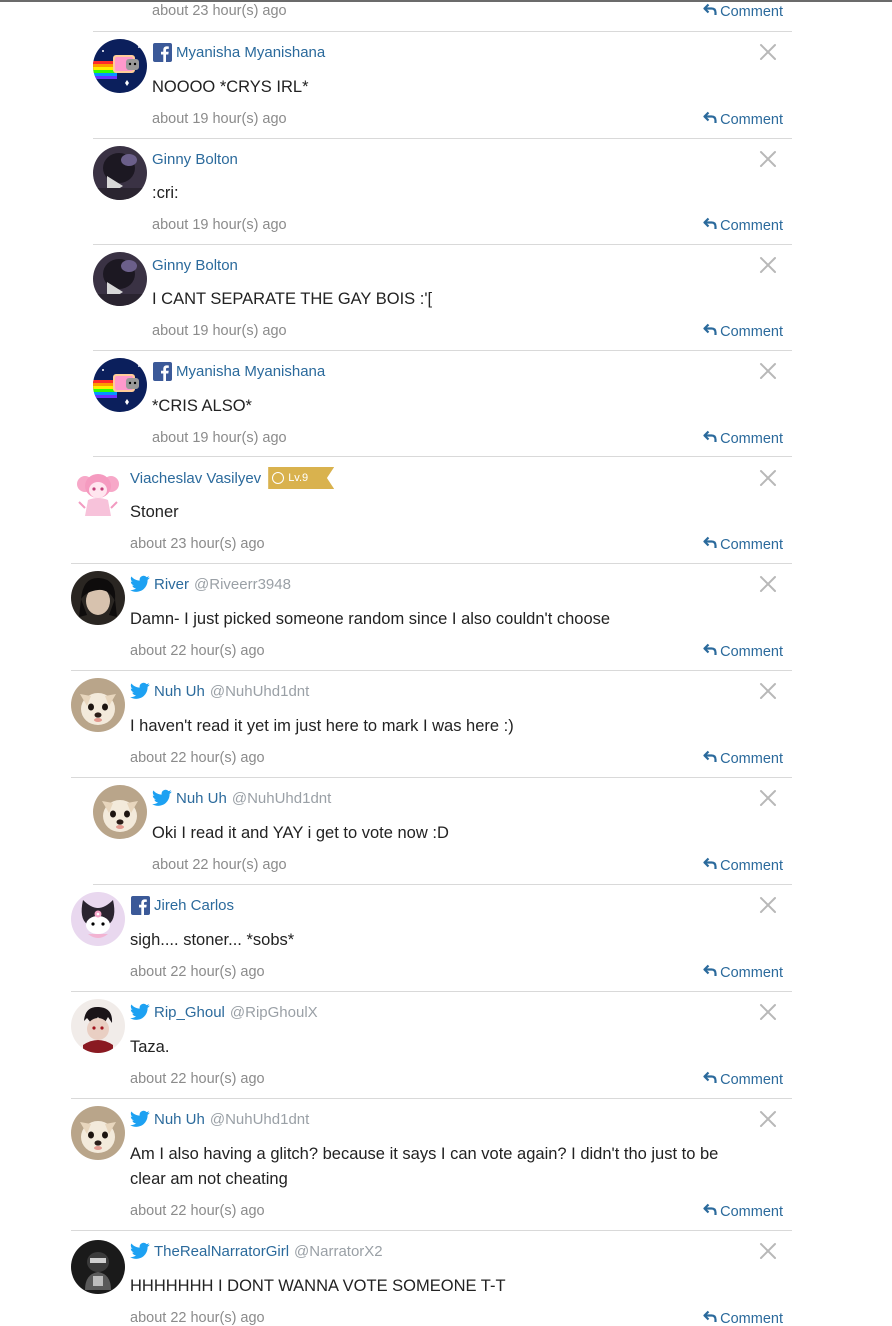  Describe the element at coordinates (189, 1012) in the screenshot. I see `user-name: Rip_Ghoul` at that location.